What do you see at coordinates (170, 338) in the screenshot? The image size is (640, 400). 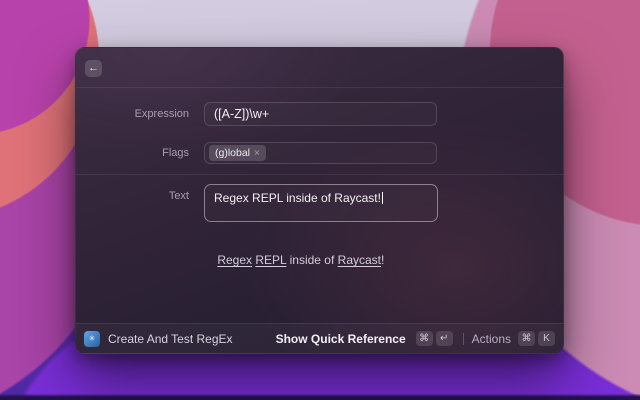 I see `extension-title: Create And Test RegEx` at bounding box center [170, 338].